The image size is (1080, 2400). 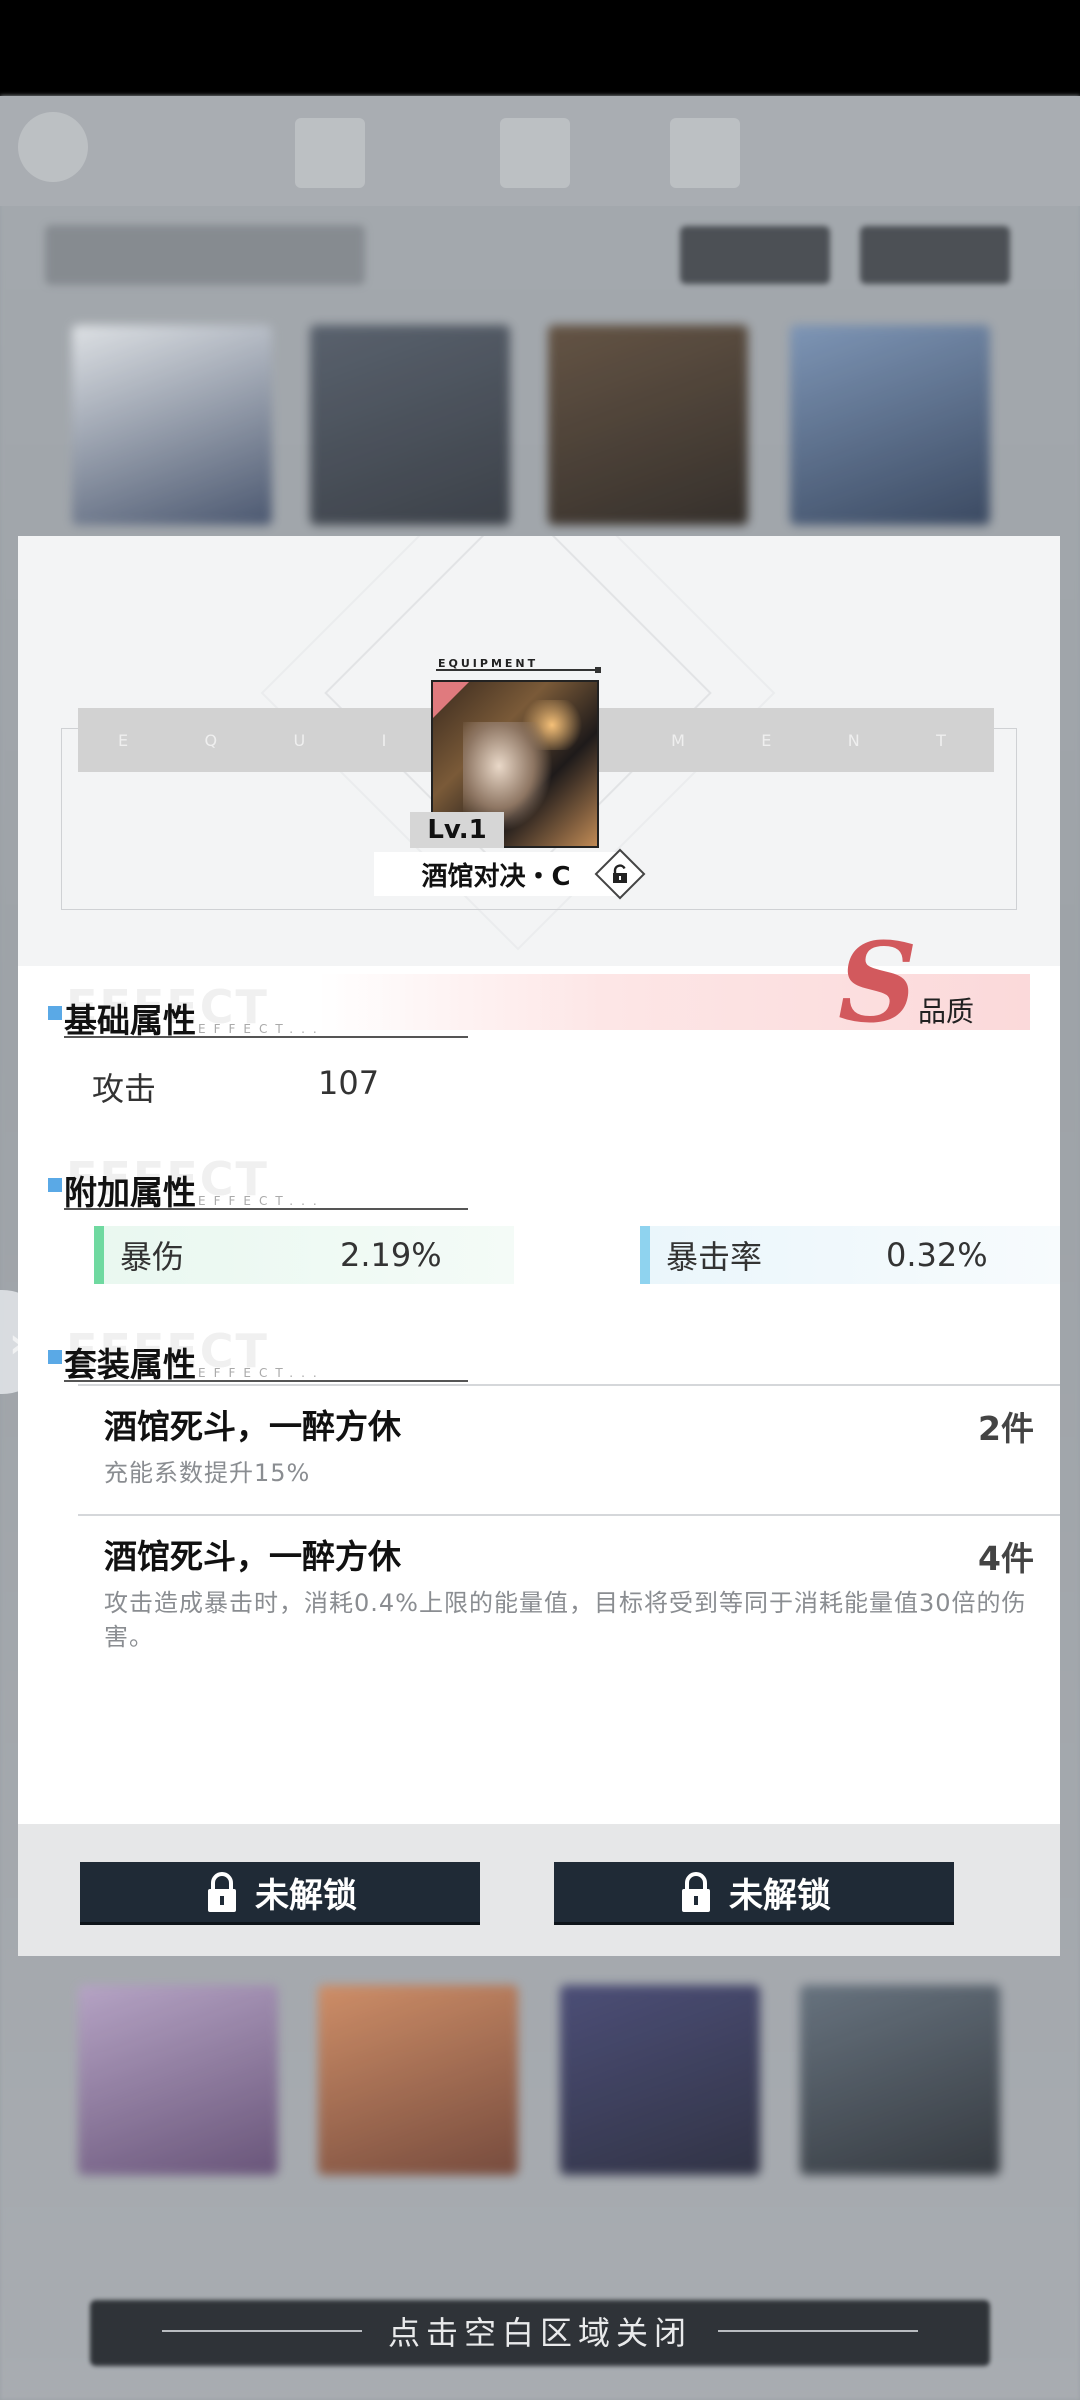 I want to click on set-piece-count: 4件, so click(x=1006, y=1558).